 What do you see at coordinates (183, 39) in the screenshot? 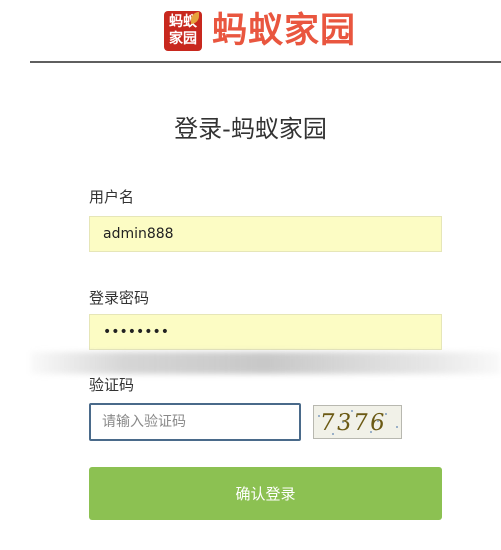
I see `logo-badge-line2: 家园` at bounding box center [183, 39].